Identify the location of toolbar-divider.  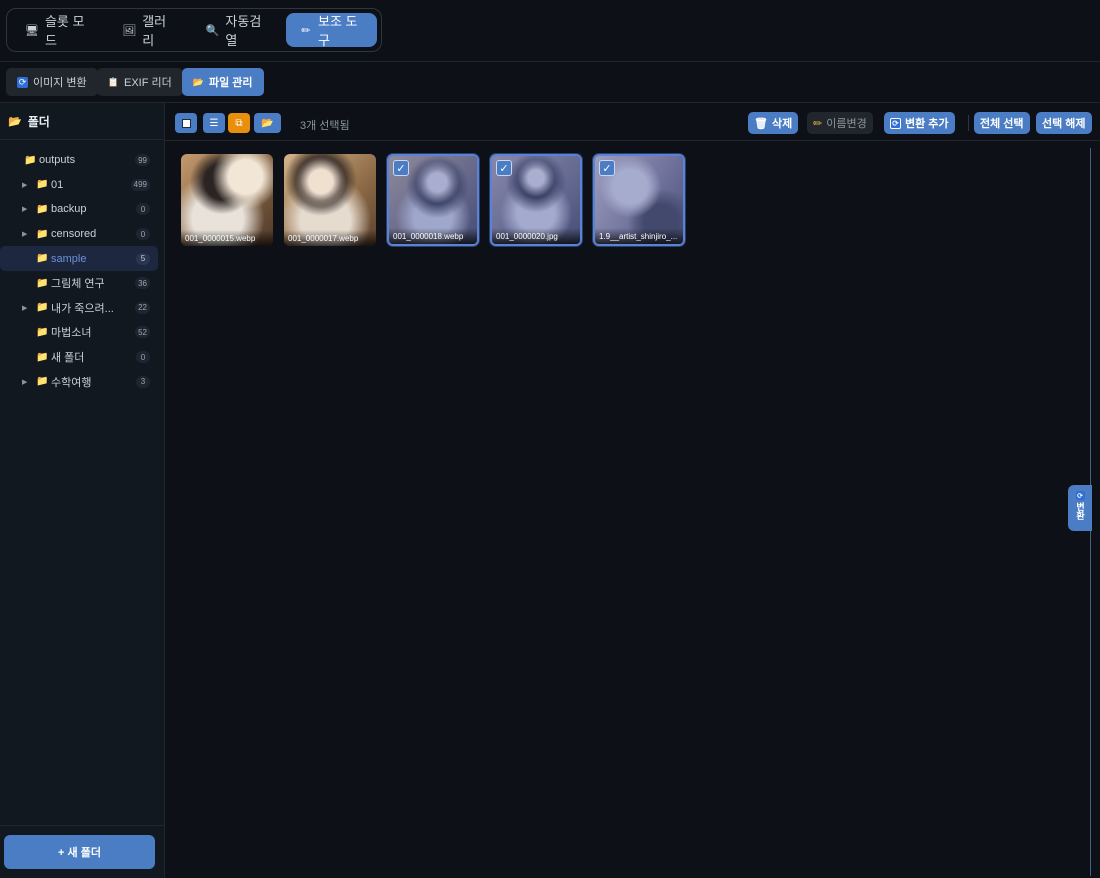
(968, 123).